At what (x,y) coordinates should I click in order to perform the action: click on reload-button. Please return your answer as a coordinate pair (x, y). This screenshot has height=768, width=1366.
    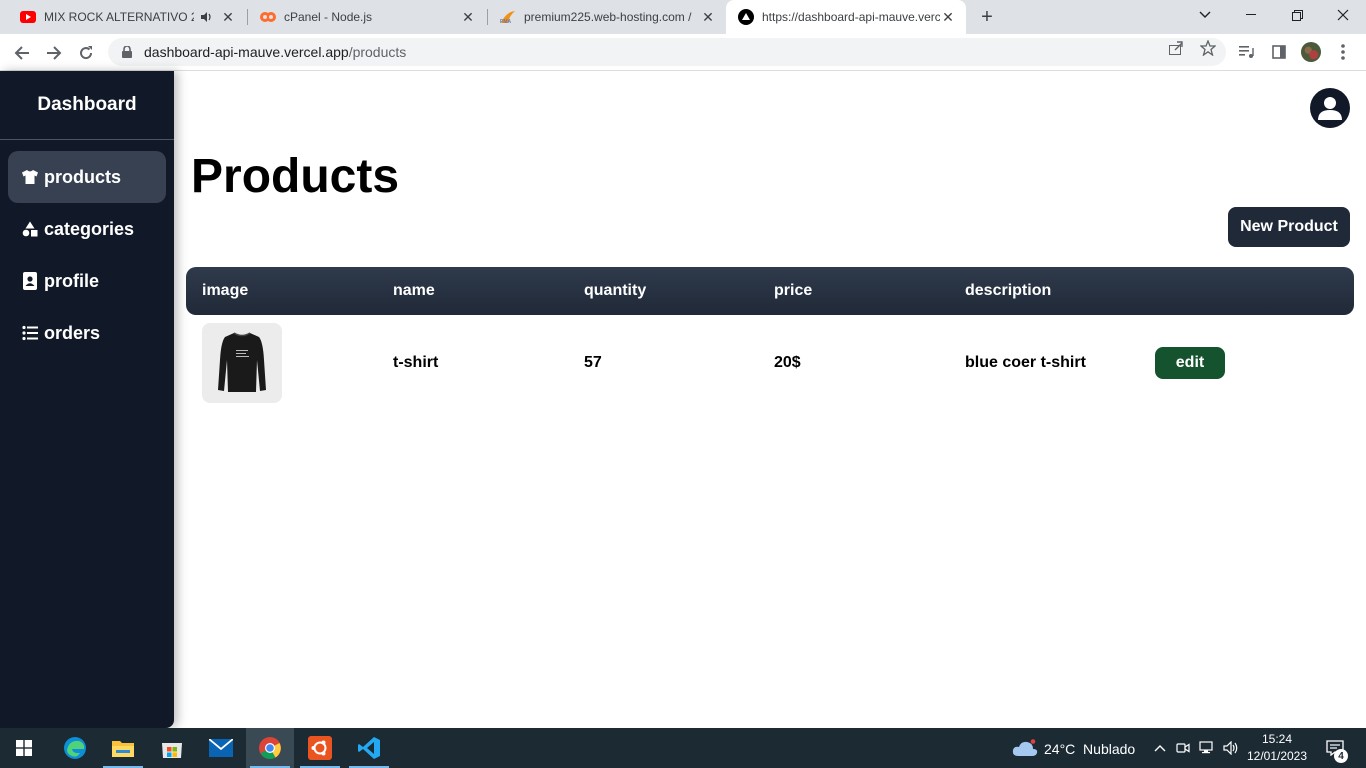
    Looking at the image, I should click on (86, 53).